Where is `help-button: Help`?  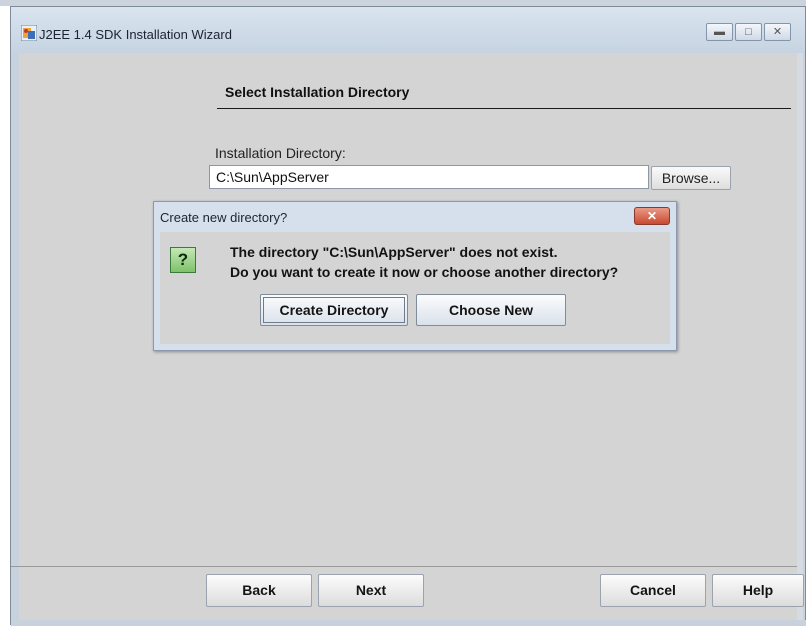 help-button: Help is located at coordinates (758, 590).